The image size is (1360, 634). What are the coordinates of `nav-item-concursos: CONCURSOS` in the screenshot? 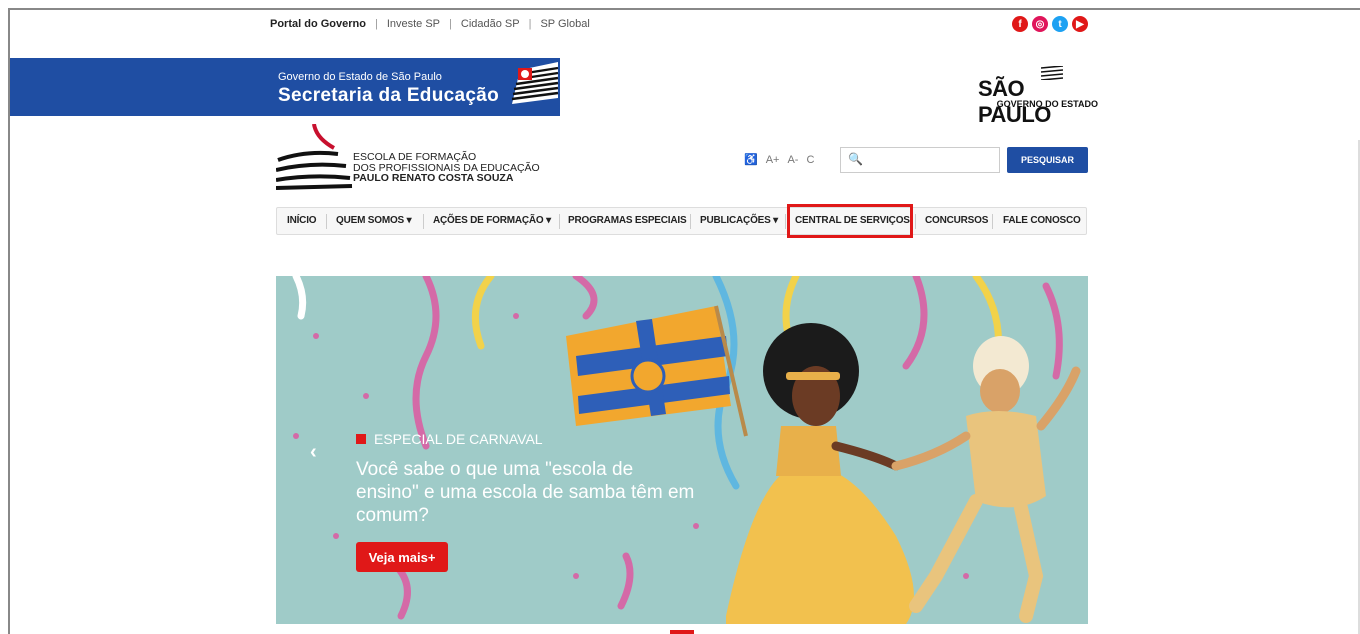 It's located at (956, 220).